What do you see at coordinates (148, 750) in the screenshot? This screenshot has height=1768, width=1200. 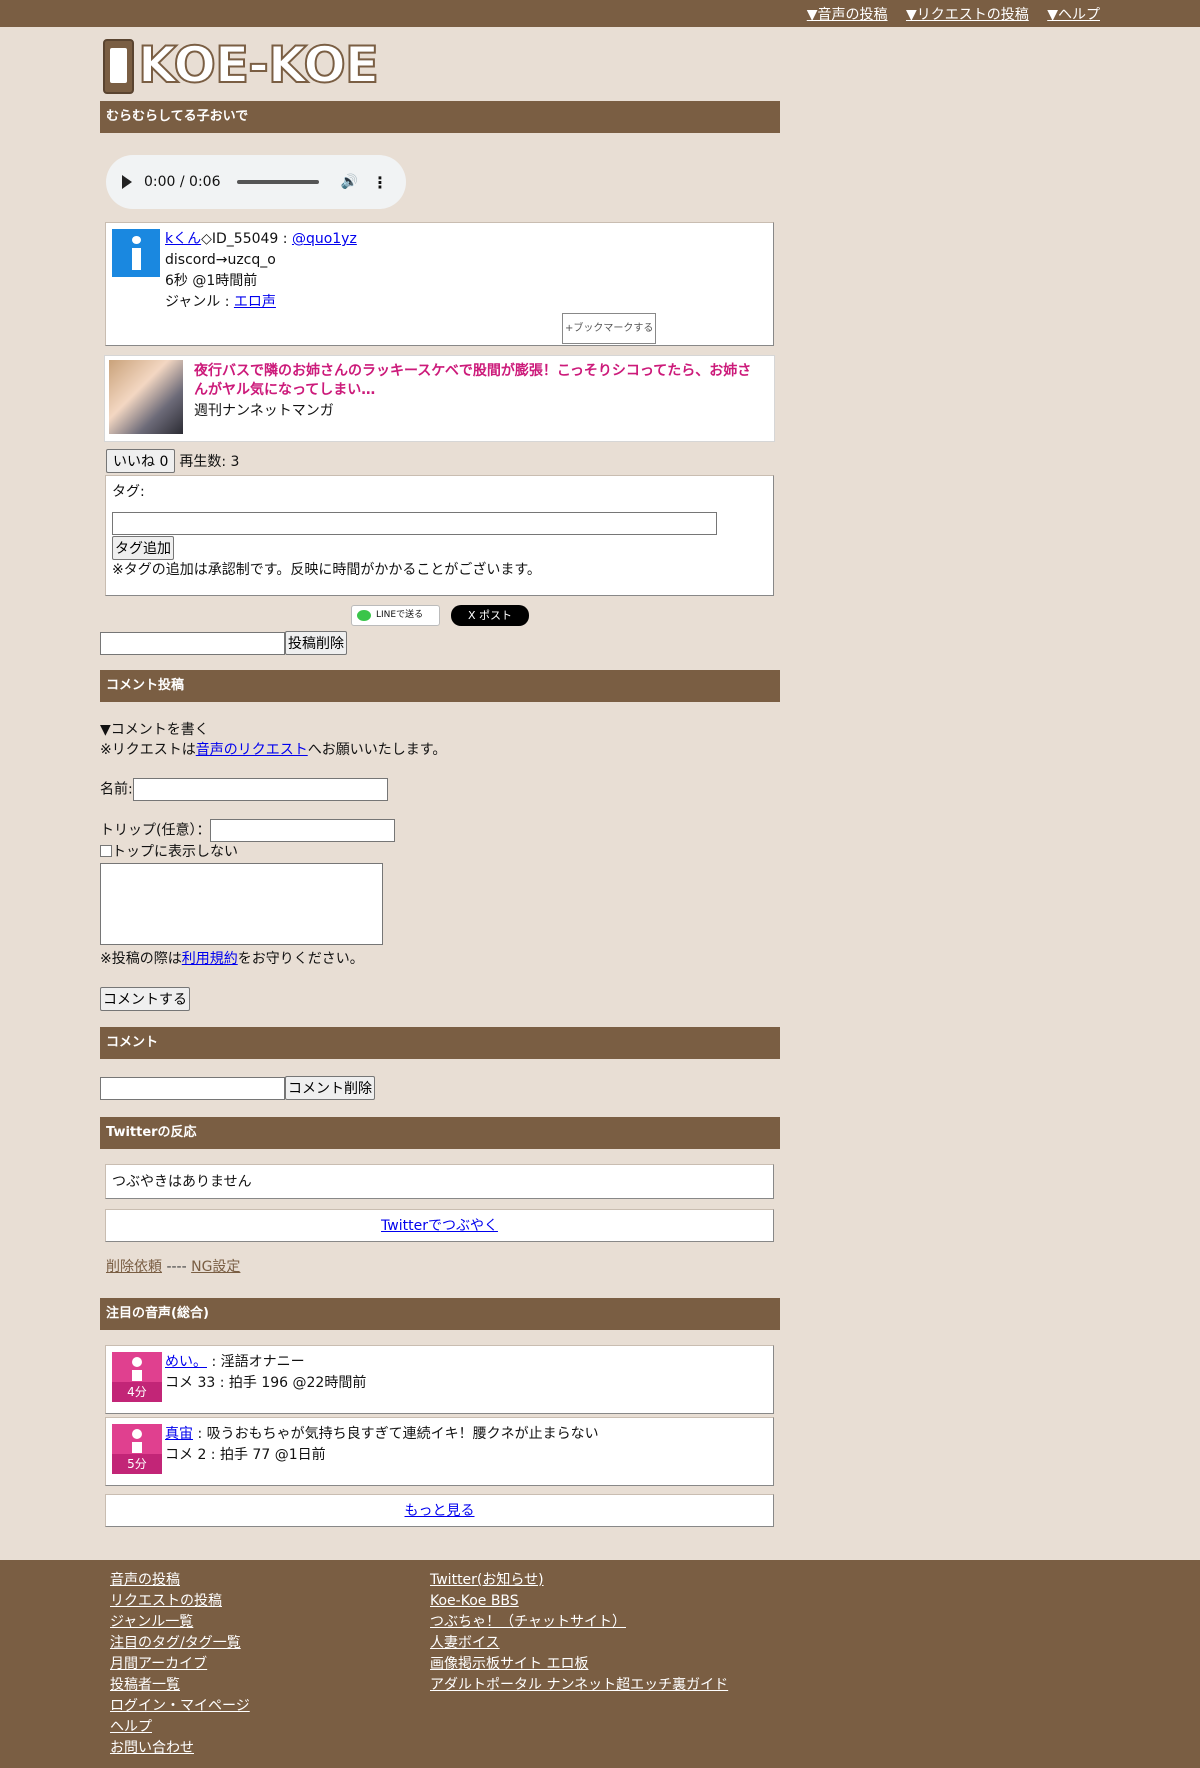 I see `request-note-prefix: ※リクエストは` at bounding box center [148, 750].